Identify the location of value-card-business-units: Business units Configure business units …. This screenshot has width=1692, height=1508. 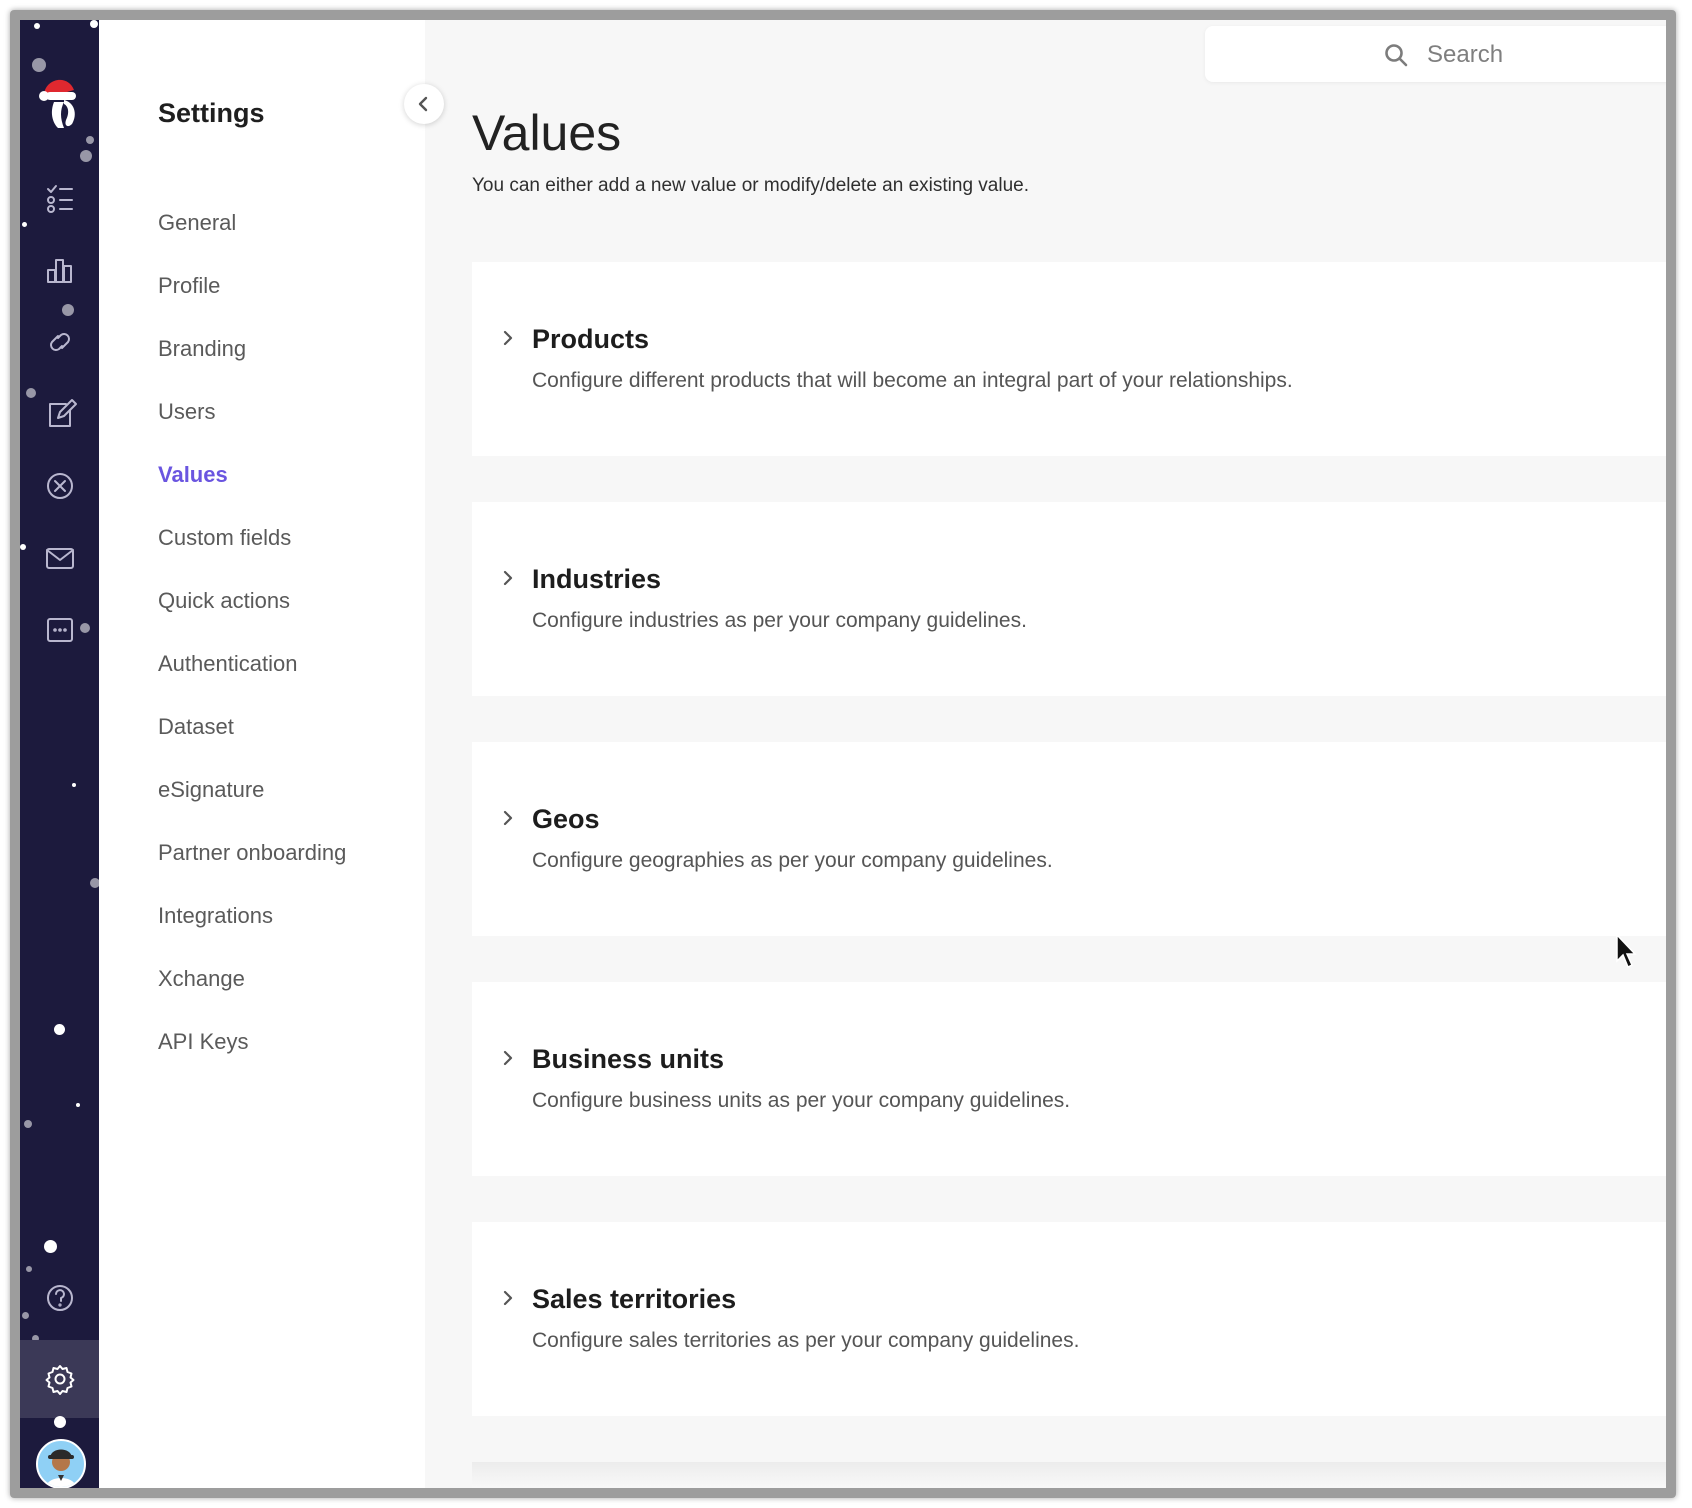
(1069, 1079).